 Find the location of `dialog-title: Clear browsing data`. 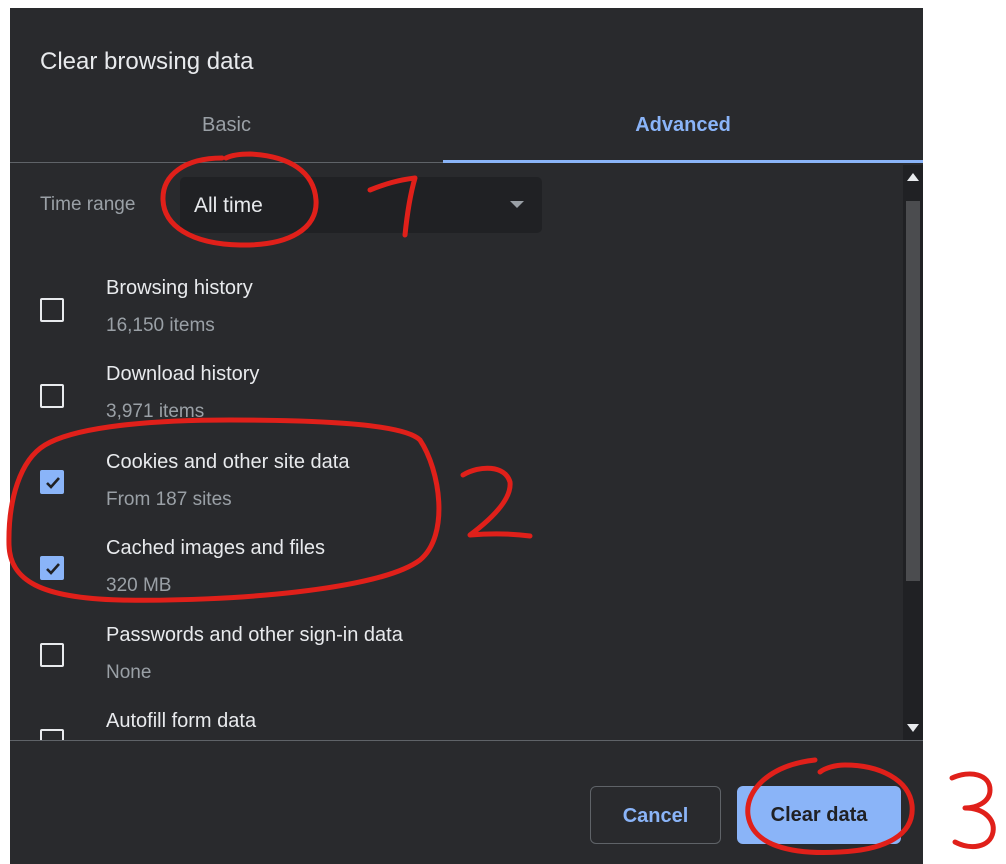

dialog-title: Clear browsing data is located at coordinates (147, 61).